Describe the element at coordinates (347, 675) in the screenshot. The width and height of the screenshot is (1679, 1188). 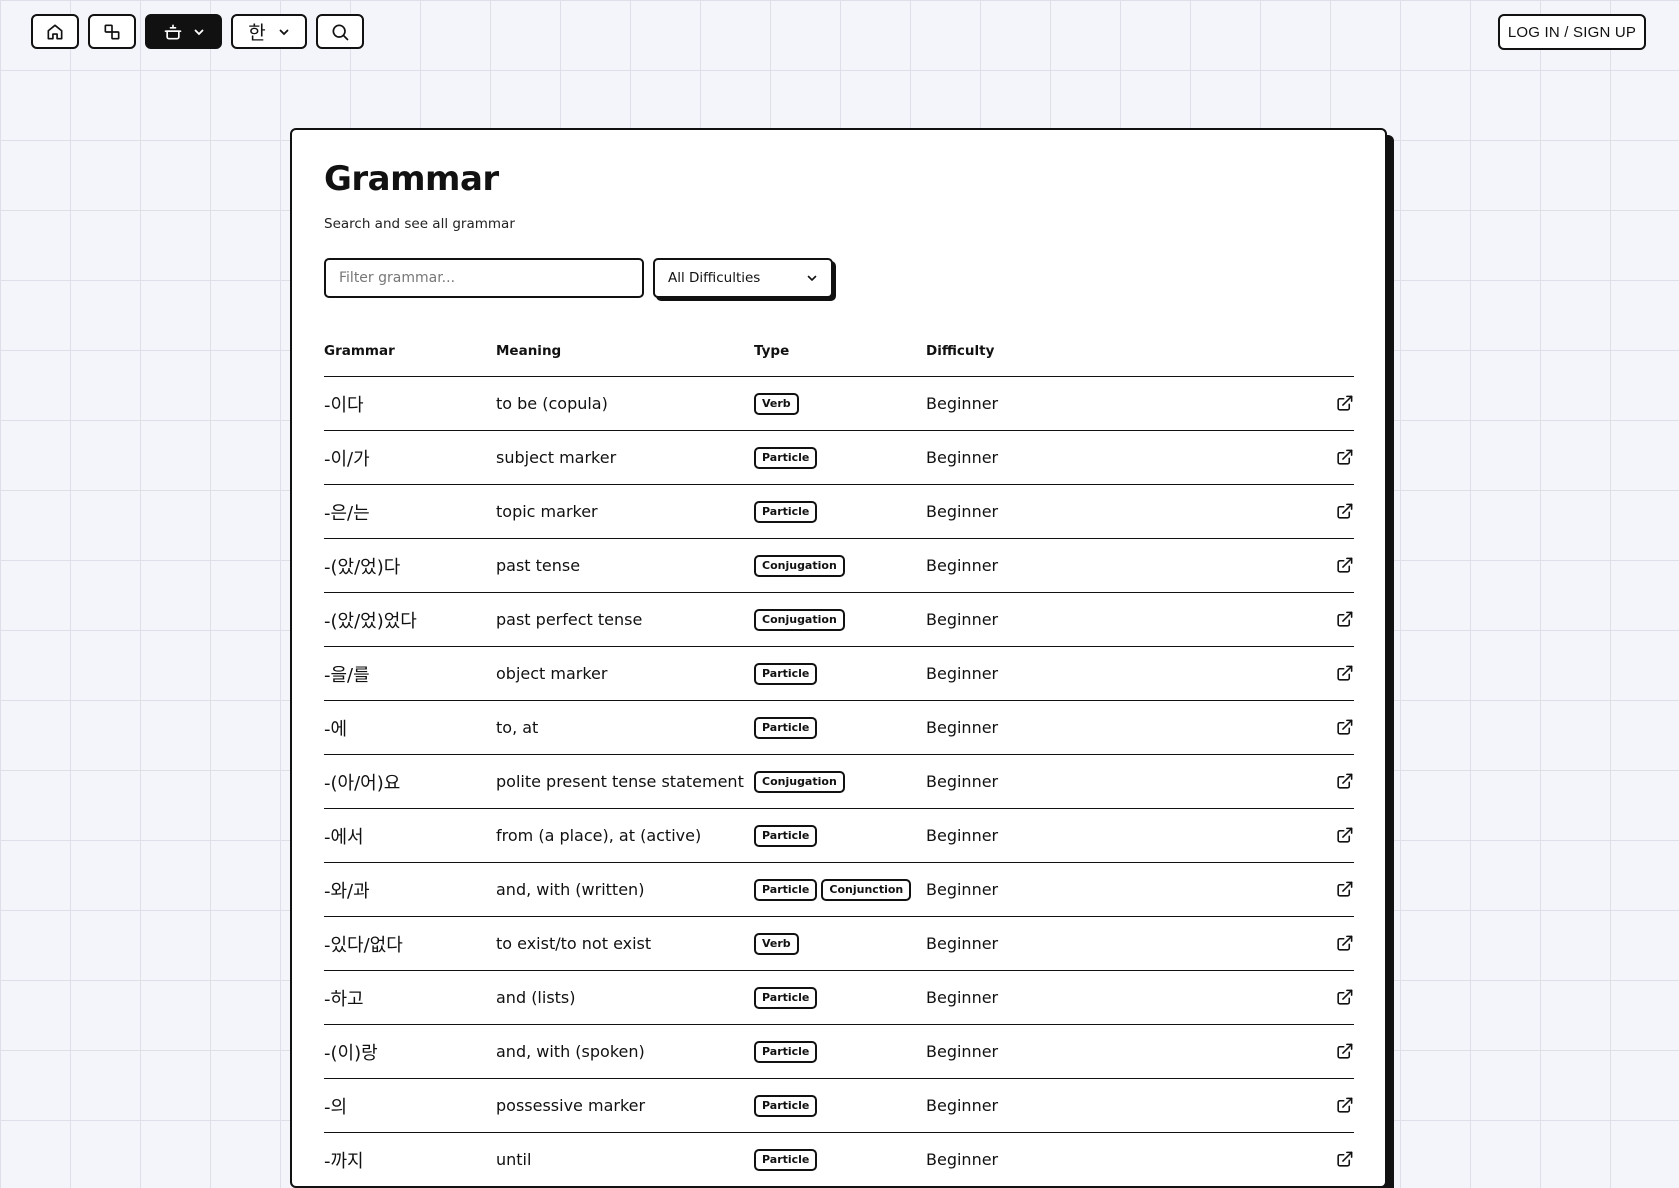
I see `grammar-cell: -을/를` at that location.